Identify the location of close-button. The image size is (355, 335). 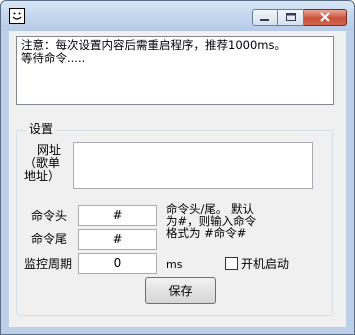
(325, 17).